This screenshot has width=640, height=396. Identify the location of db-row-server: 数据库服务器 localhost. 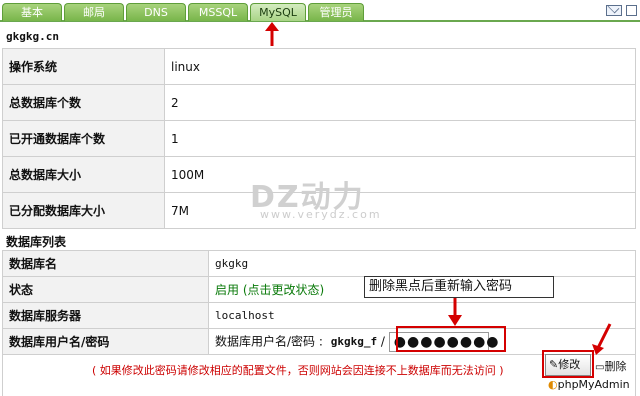
(319, 315).